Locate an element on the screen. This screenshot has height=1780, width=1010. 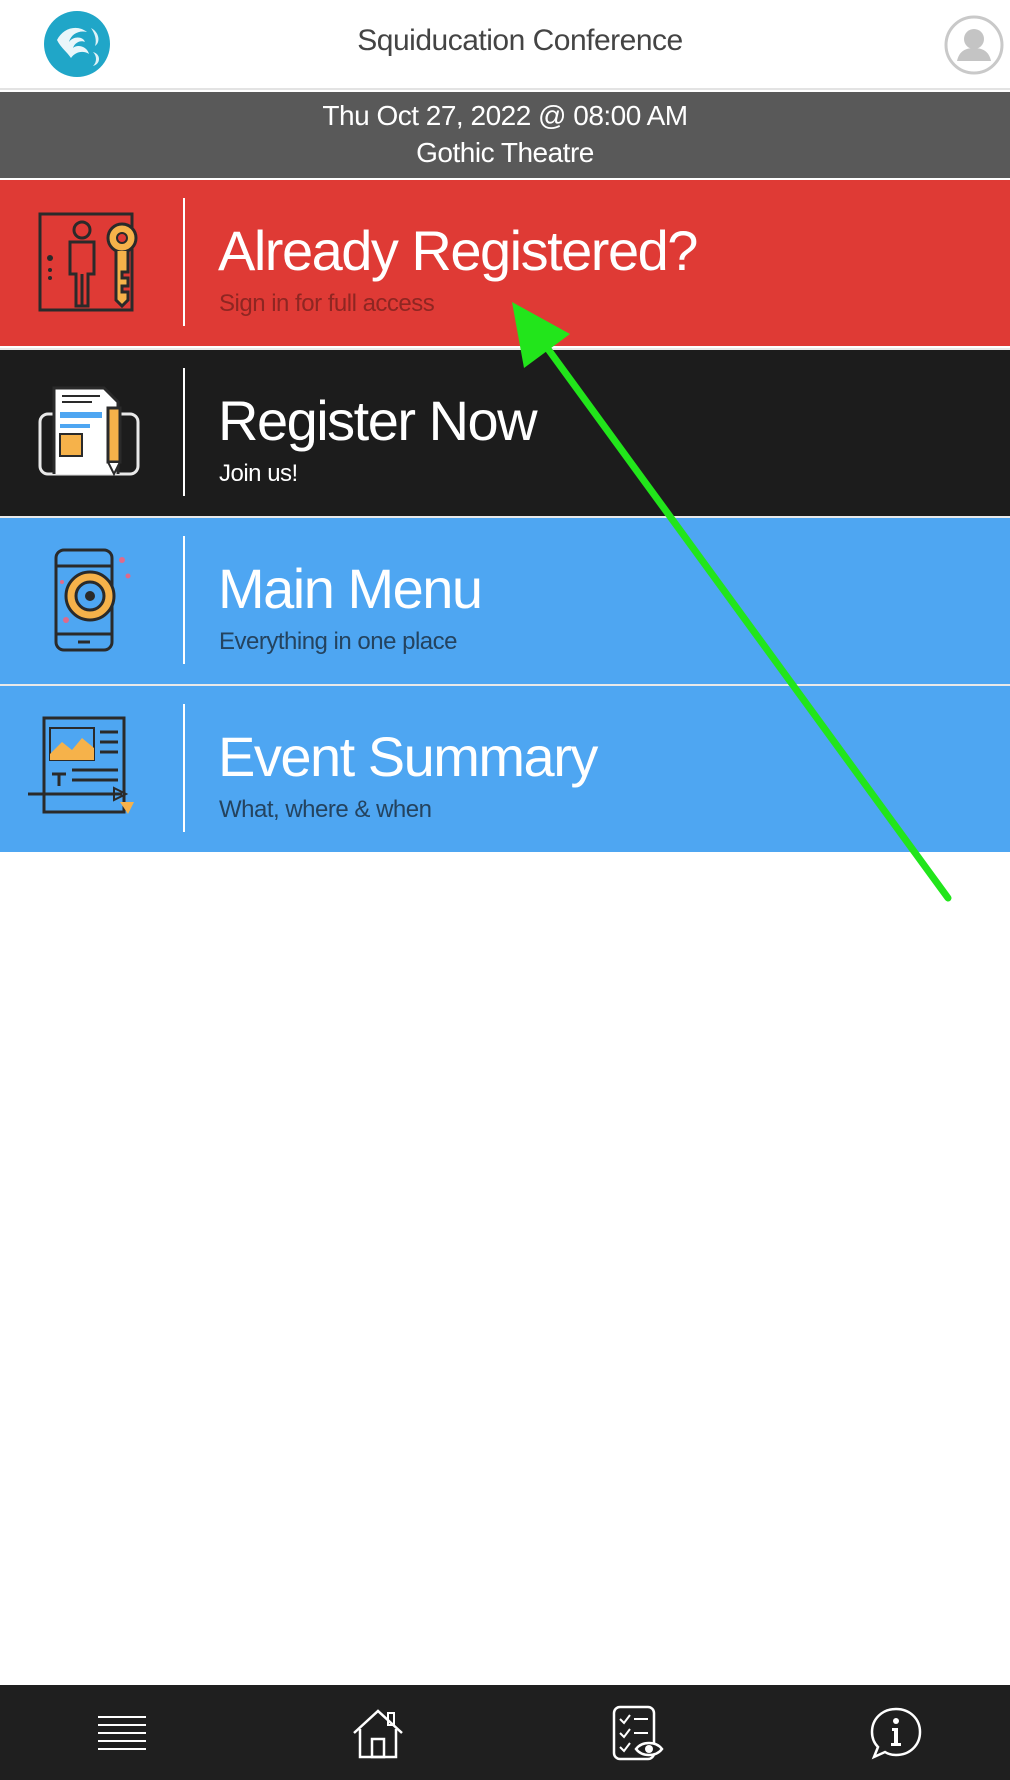
tile-title: Register Now is located at coordinates (378, 420).